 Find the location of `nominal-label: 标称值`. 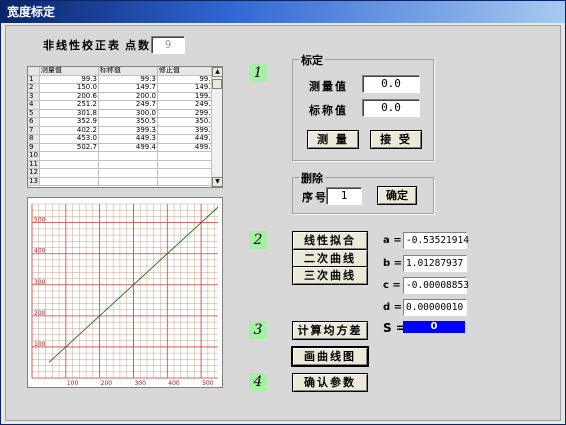

nominal-label: 标称值 is located at coordinates (328, 110).